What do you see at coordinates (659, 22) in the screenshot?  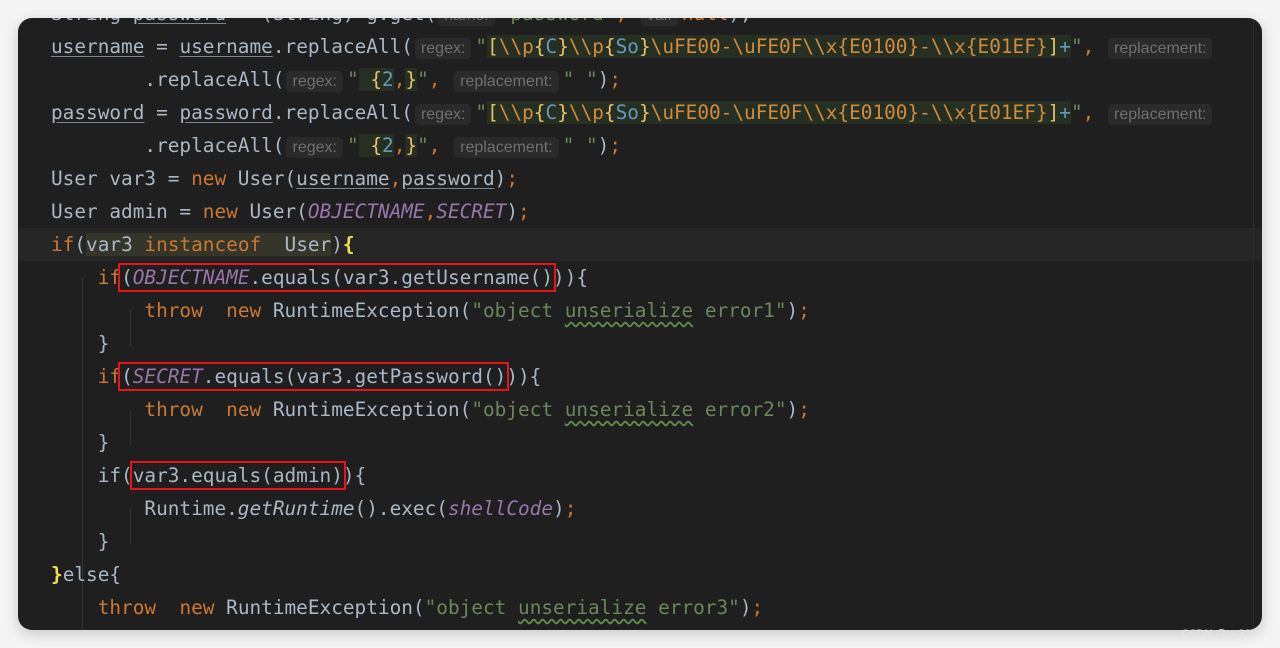 I see `parameter-hint: val:` at bounding box center [659, 22].